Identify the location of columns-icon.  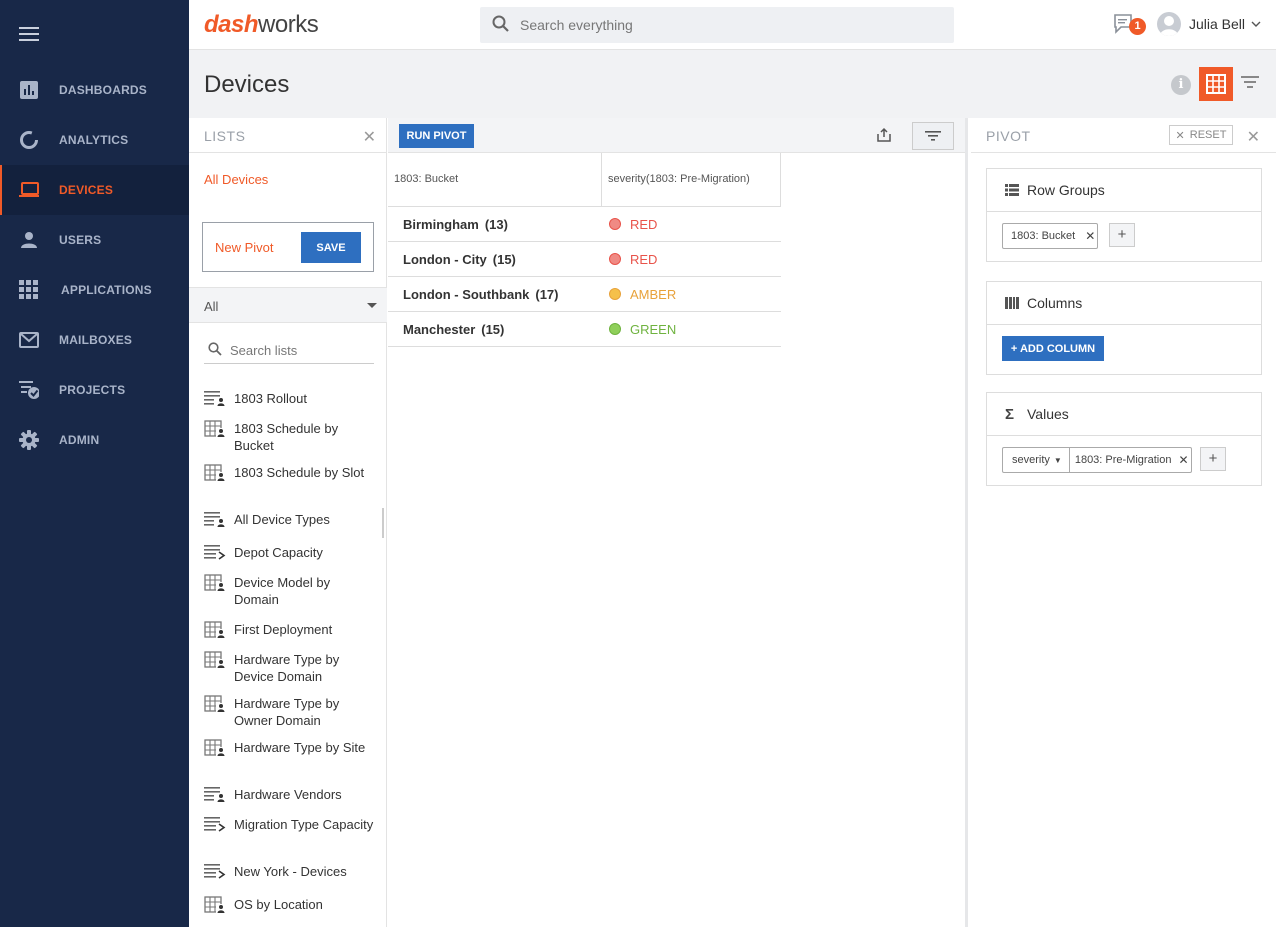
(1012, 303).